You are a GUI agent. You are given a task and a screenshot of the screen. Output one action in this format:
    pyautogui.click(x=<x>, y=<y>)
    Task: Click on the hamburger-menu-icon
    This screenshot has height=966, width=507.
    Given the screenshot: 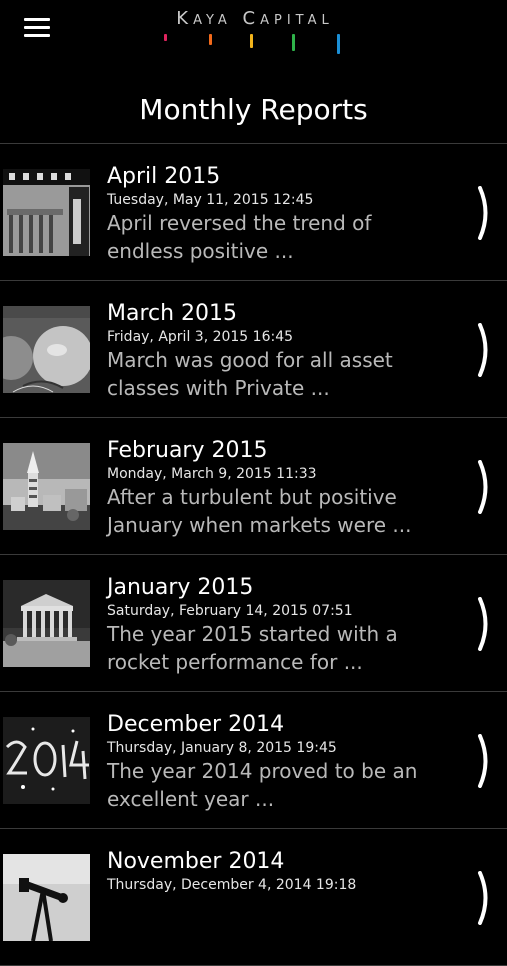 What is the action you would take?
    pyautogui.click(x=38, y=27)
    